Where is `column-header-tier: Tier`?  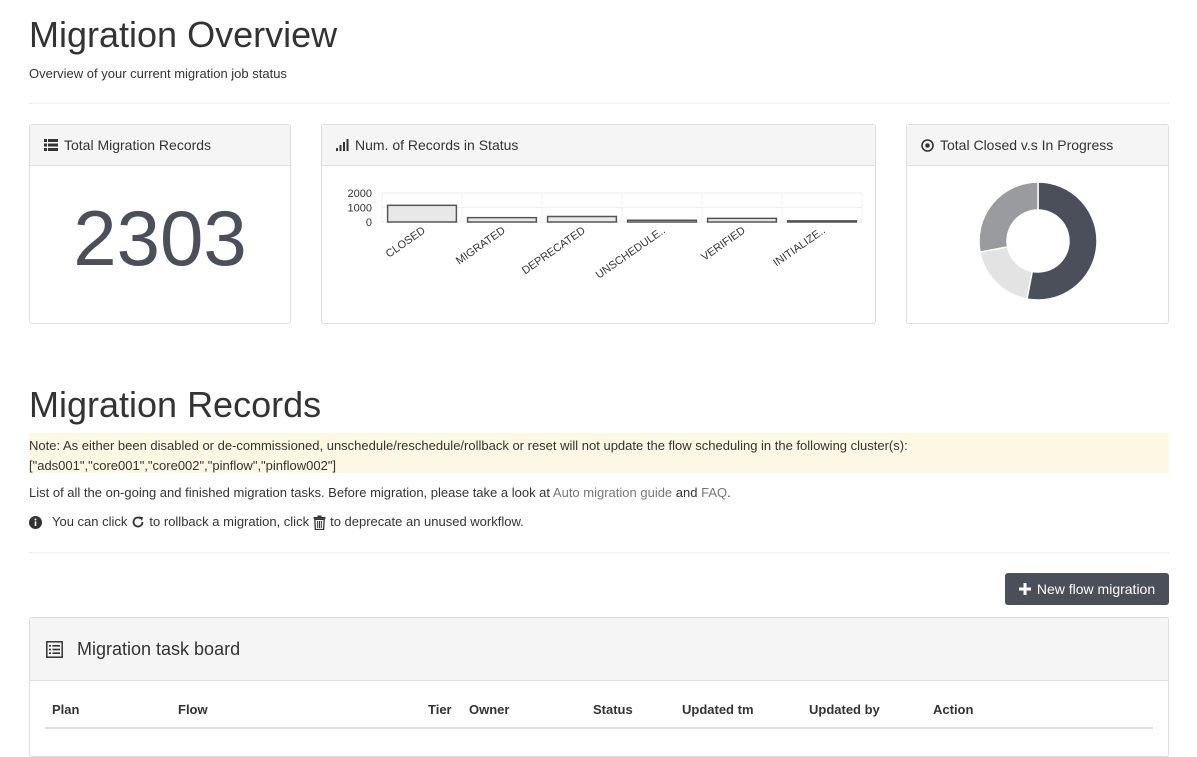 column-header-tier: Tier is located at coordinates (440, 709).